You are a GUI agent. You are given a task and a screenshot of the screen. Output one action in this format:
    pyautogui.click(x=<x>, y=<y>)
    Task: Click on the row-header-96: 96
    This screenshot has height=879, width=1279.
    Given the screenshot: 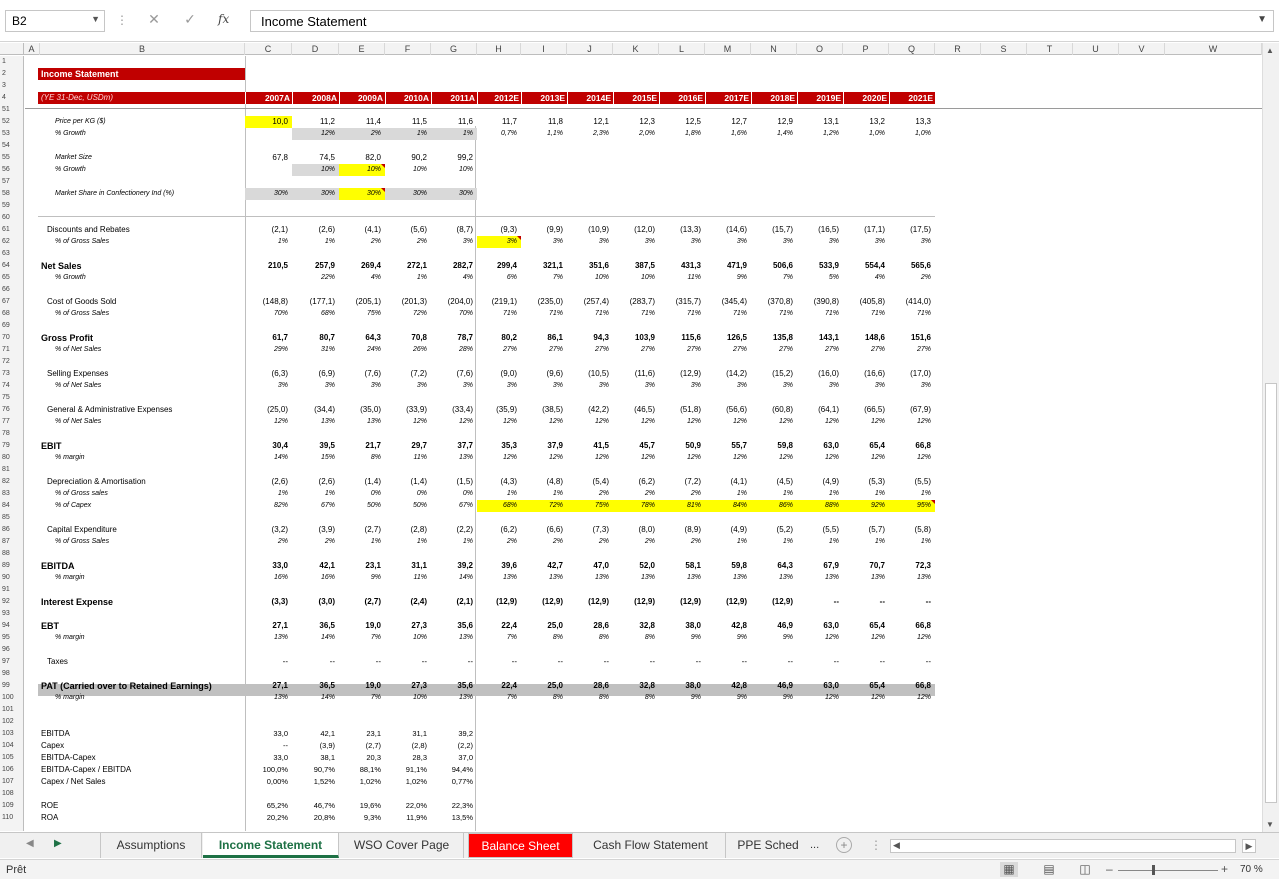 What is the action you would take?
    pyautogui.click(x=11, y=650)
    